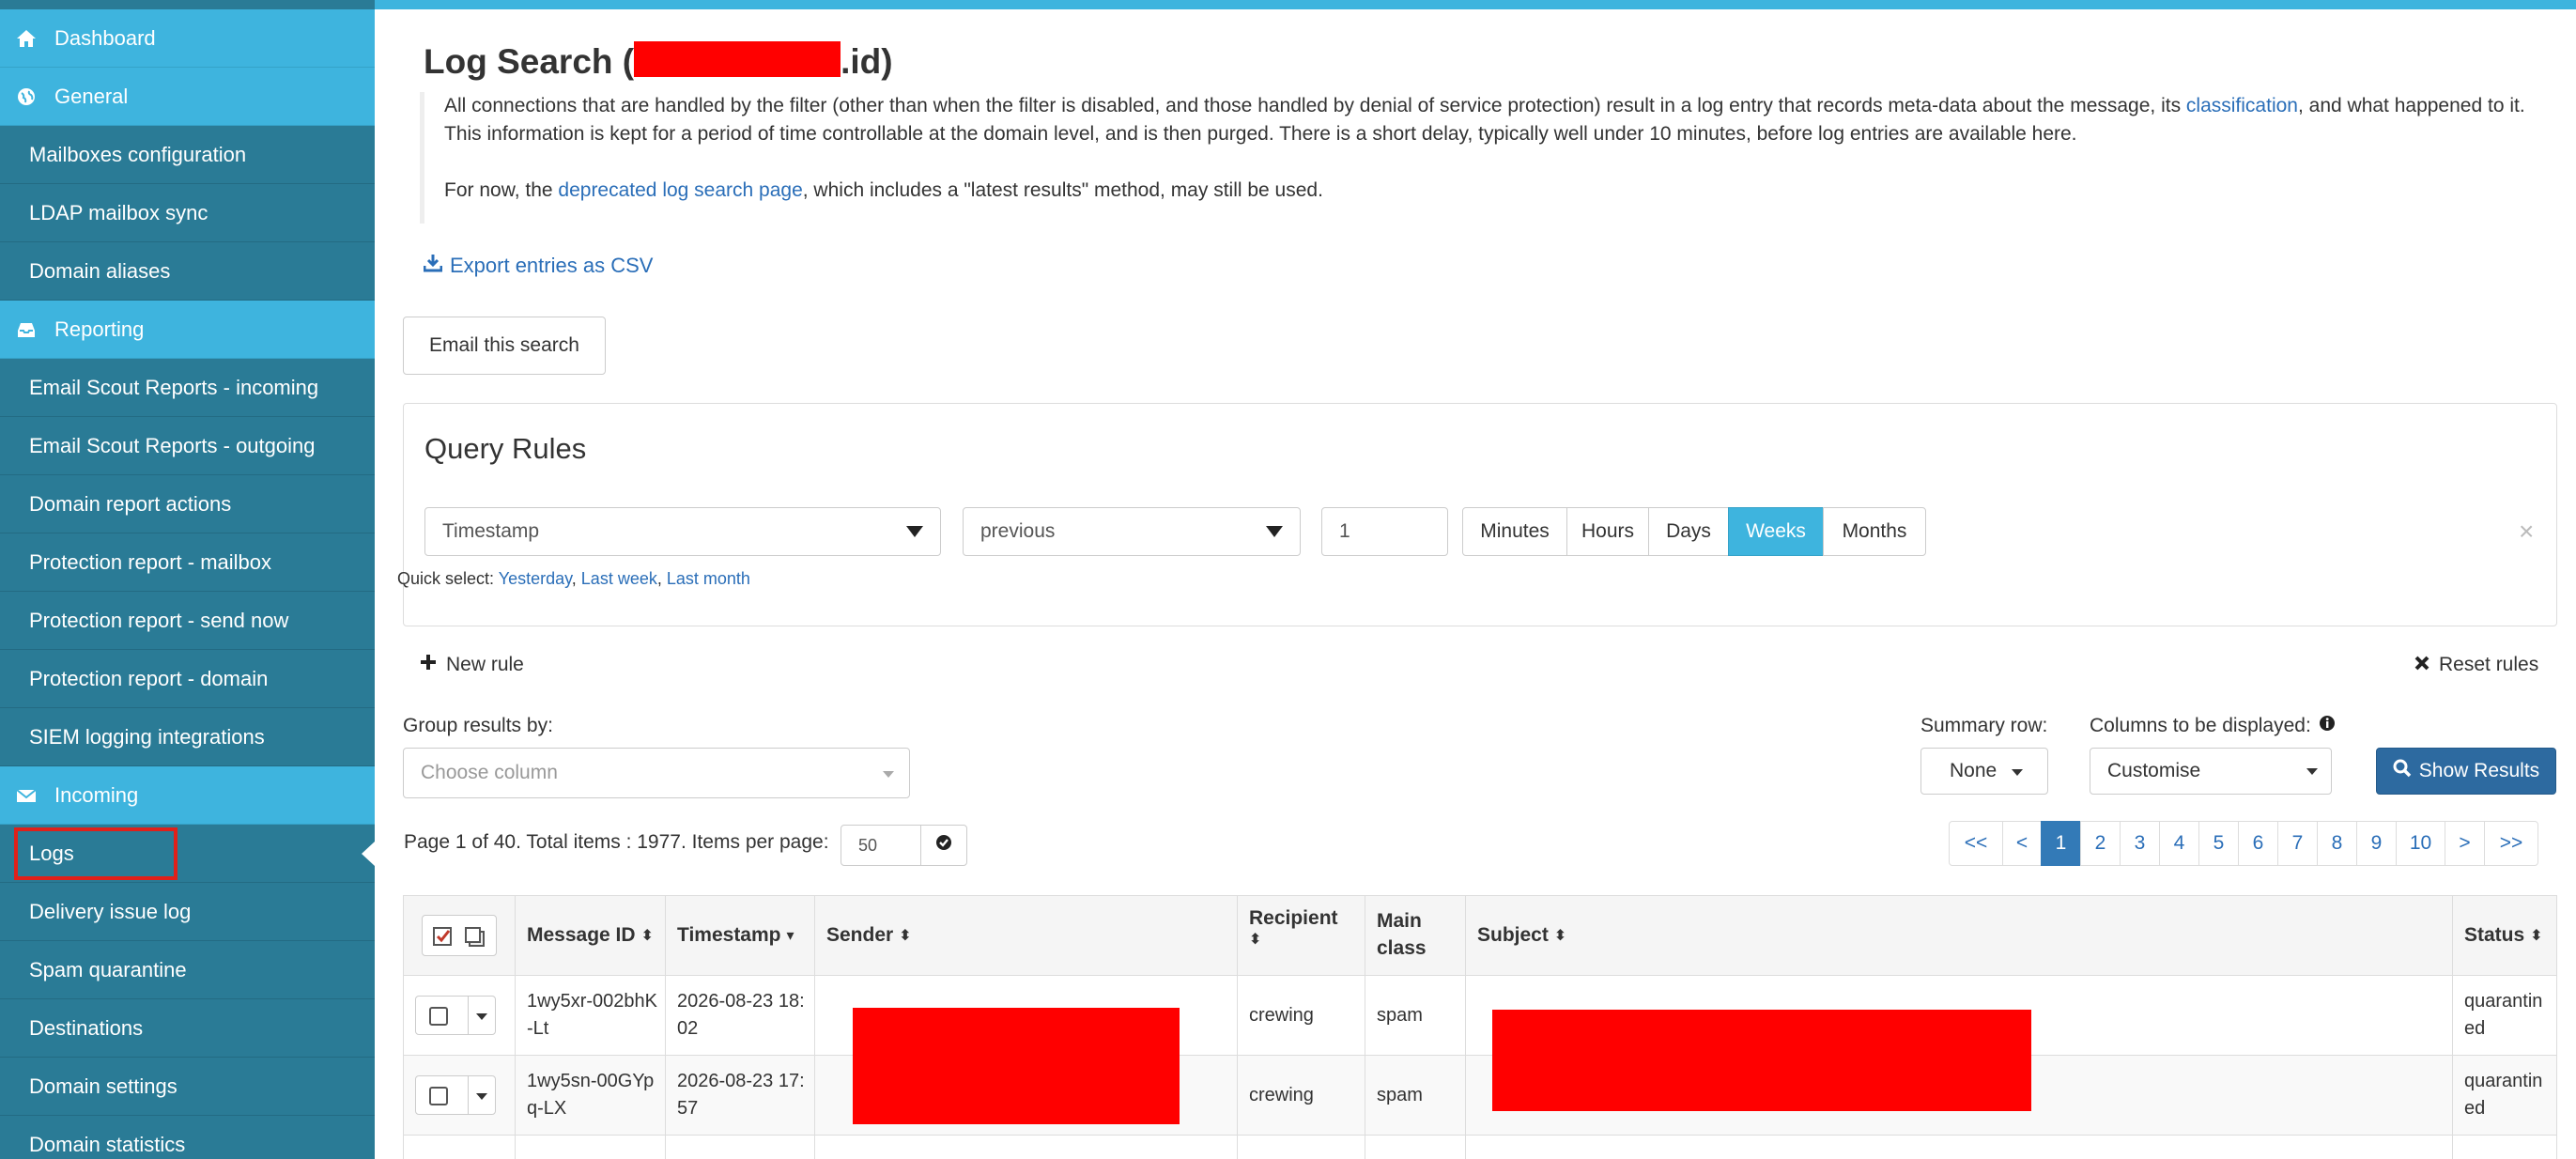 The width and height of the screenshot is (2576, 1159). Describe the element at coordinates (2420, 843) in the screenshot. I see `page-10-button: 10` at that location.